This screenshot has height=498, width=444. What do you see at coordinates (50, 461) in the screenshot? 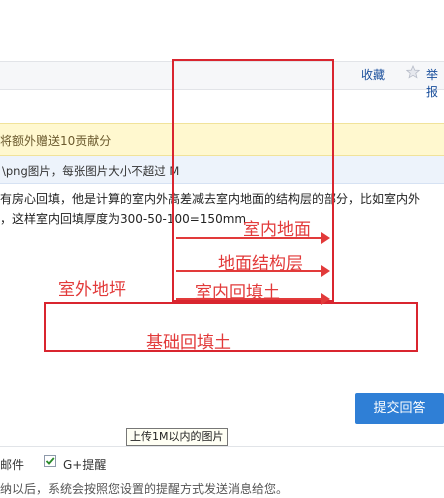
I see `gplus-checkbox` at bounding box center [50, 461].